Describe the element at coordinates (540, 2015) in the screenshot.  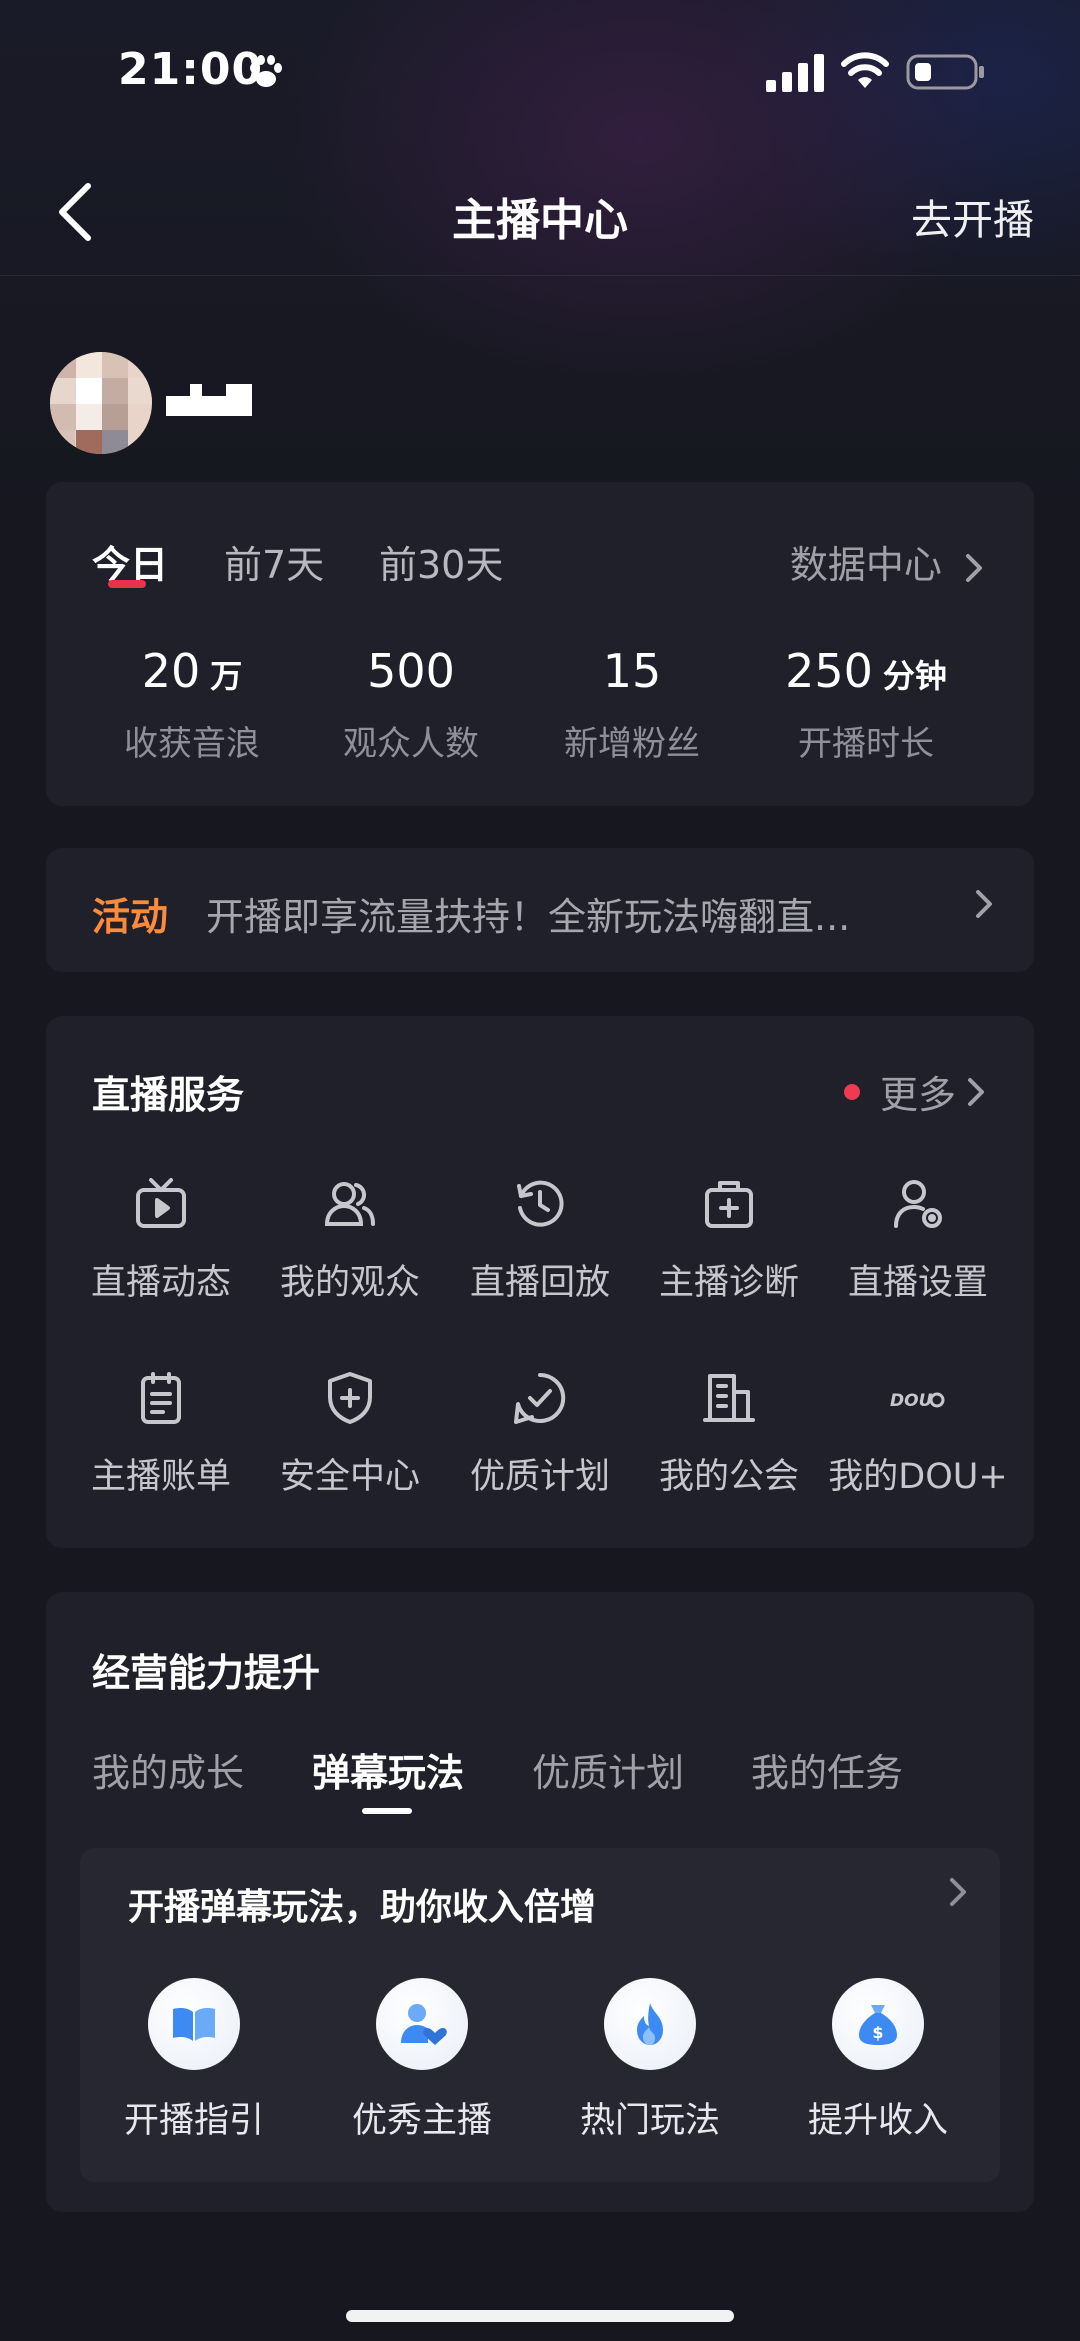
I see `danmaku-promo-card: 开播弹幕玩法，助你收入倍增 开播指引 优秀主播 热门玩法 $ 提升收入` at that location.